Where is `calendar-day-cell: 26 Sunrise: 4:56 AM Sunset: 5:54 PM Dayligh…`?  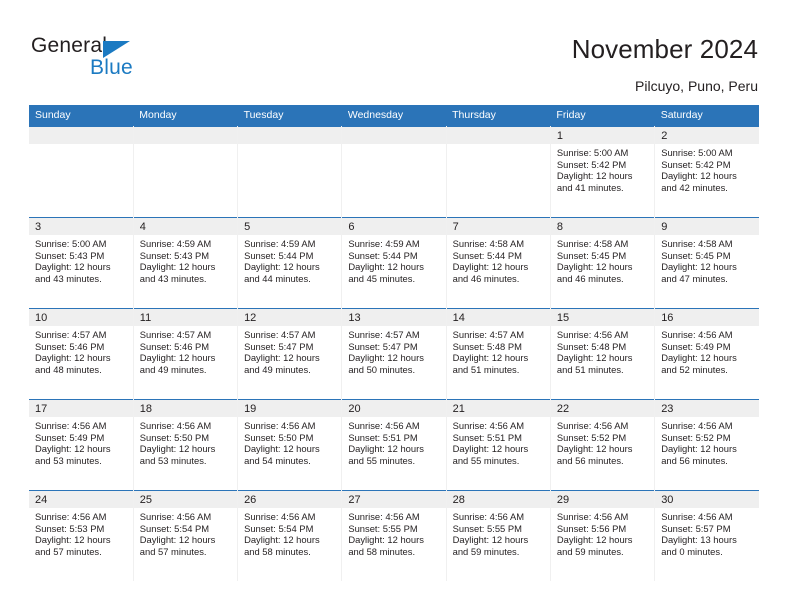
calendar-day-cell: 26 Sunrise: 4:56 AM Sunset: 5:54 PM Dayligh… is located at coordinates (290, 535).